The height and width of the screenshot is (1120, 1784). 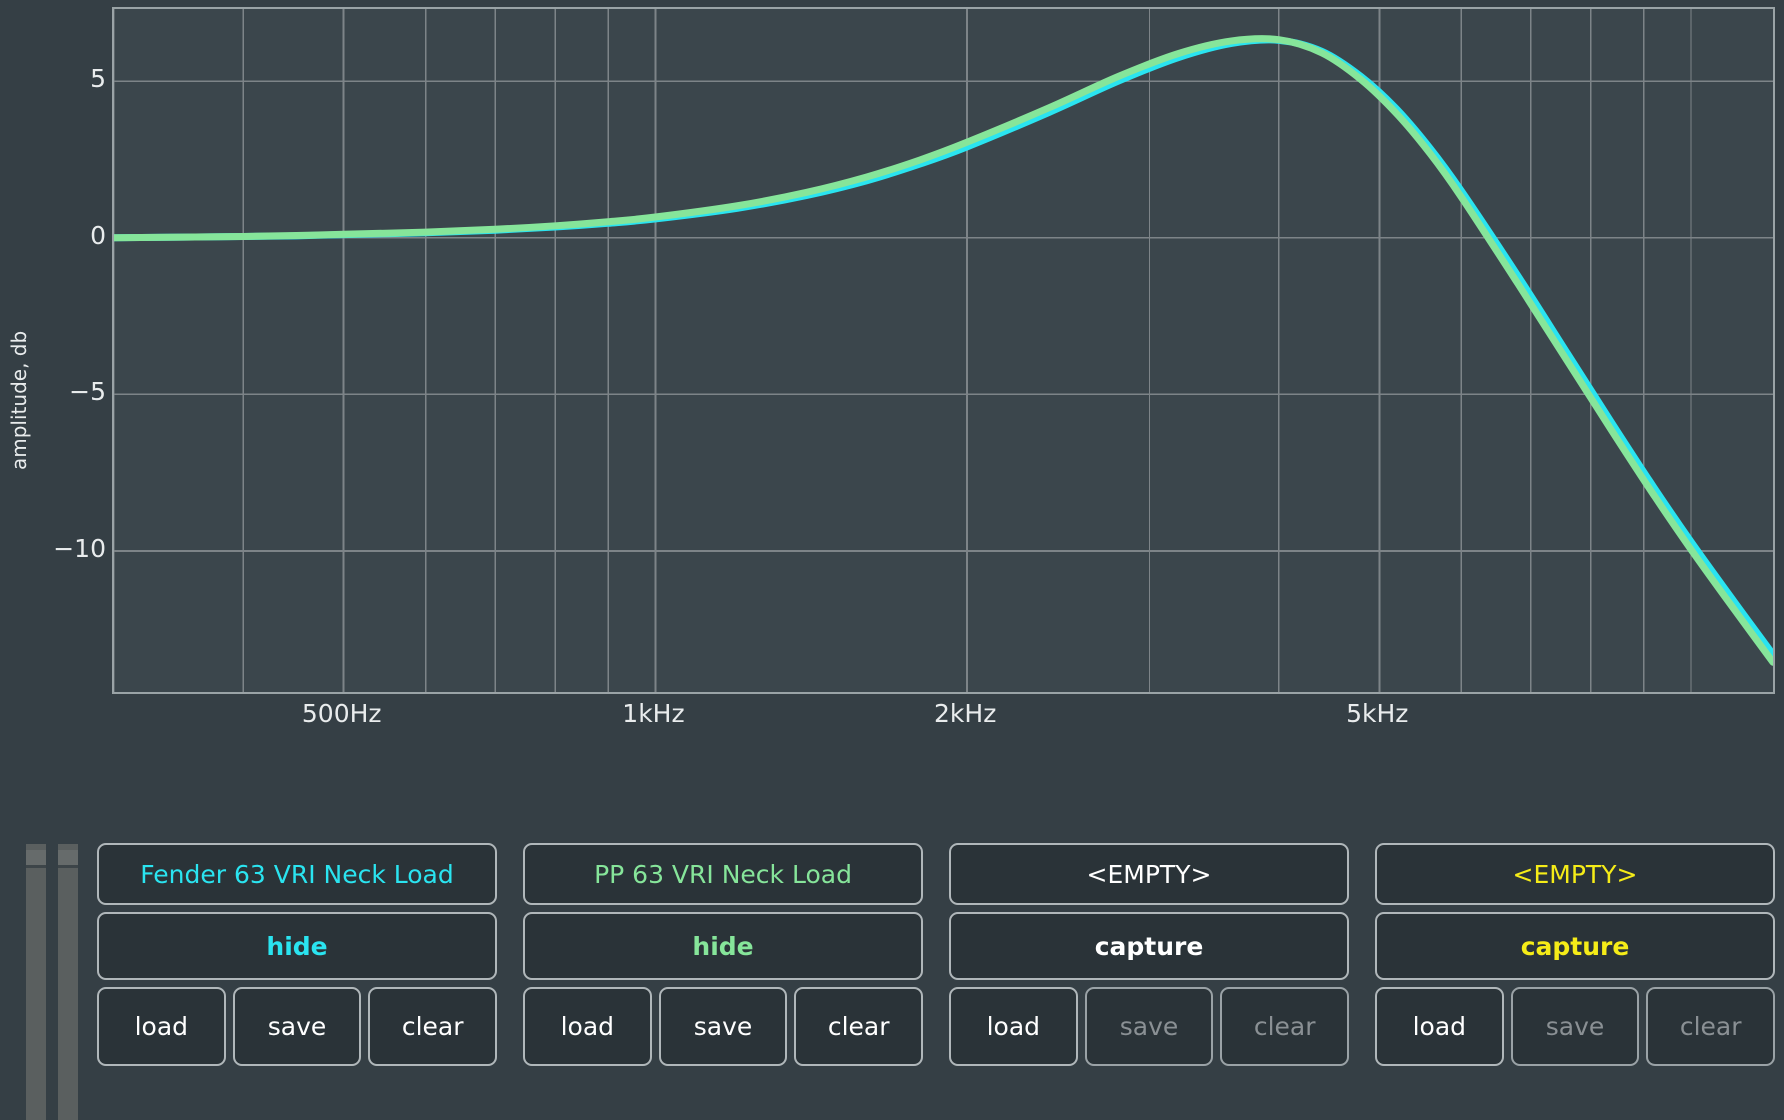 What do you see at coordinates (98, 235) in the screenshot?
I see `y-tick-label: 0` at bounding box center [98, 235].